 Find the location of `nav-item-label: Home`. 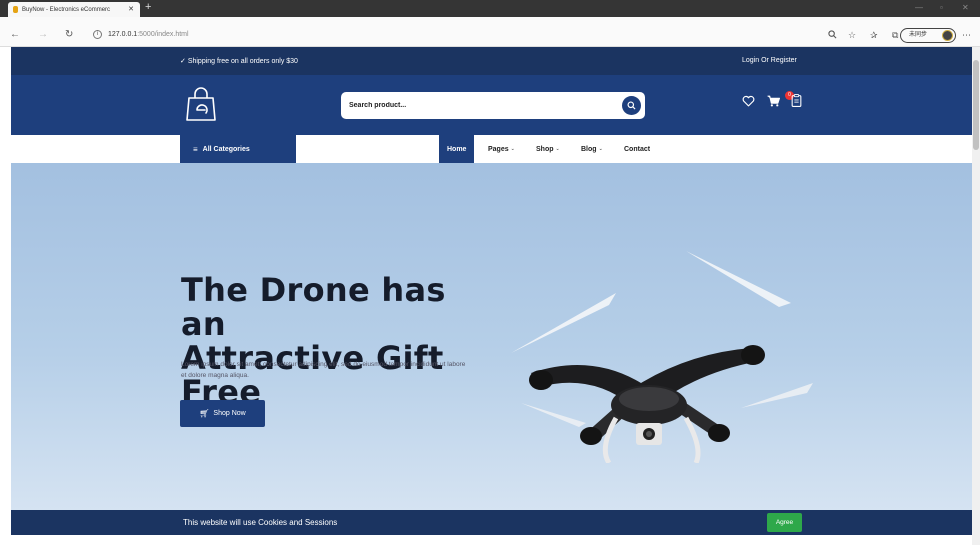

nav-item-label: Home is located at coordinates (457, 149).